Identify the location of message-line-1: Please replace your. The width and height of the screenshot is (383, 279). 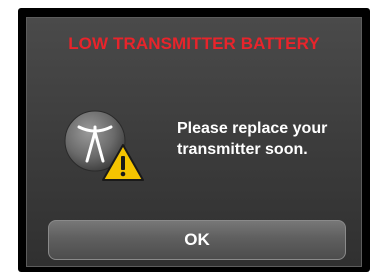
(252, 128).